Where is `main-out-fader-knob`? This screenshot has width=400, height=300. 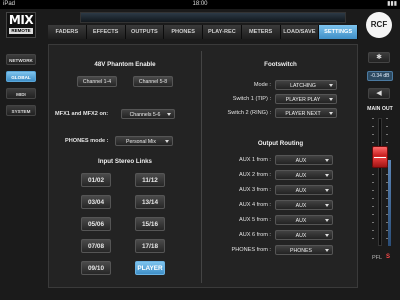 main-out-fader-knob is located at coordinates (380, 157).